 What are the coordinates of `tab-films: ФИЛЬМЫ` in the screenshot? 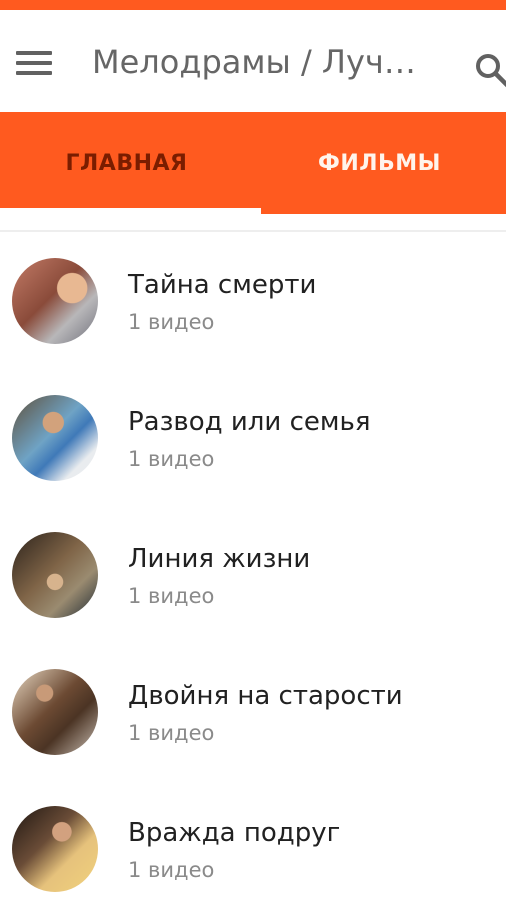 It's located at (379, 163).